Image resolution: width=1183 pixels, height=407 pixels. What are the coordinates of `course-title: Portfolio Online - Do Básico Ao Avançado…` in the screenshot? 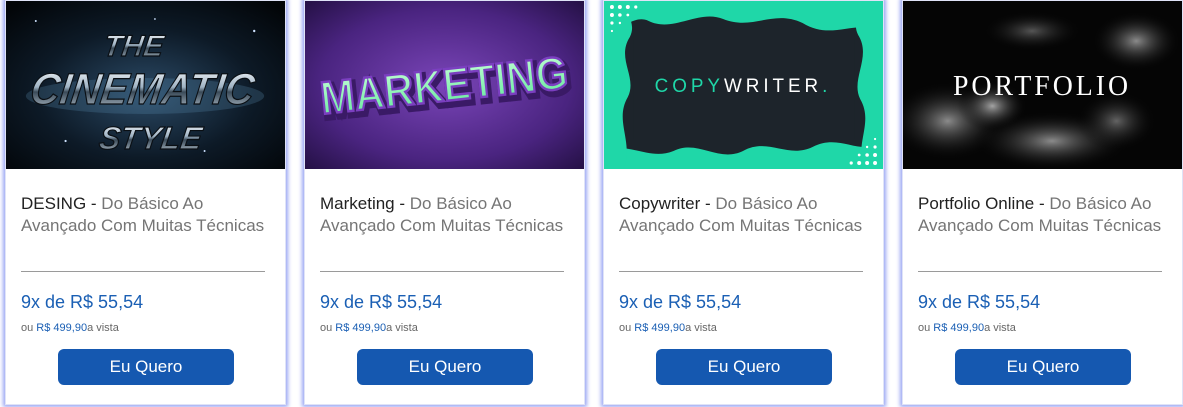 It's located at (1048, 215).